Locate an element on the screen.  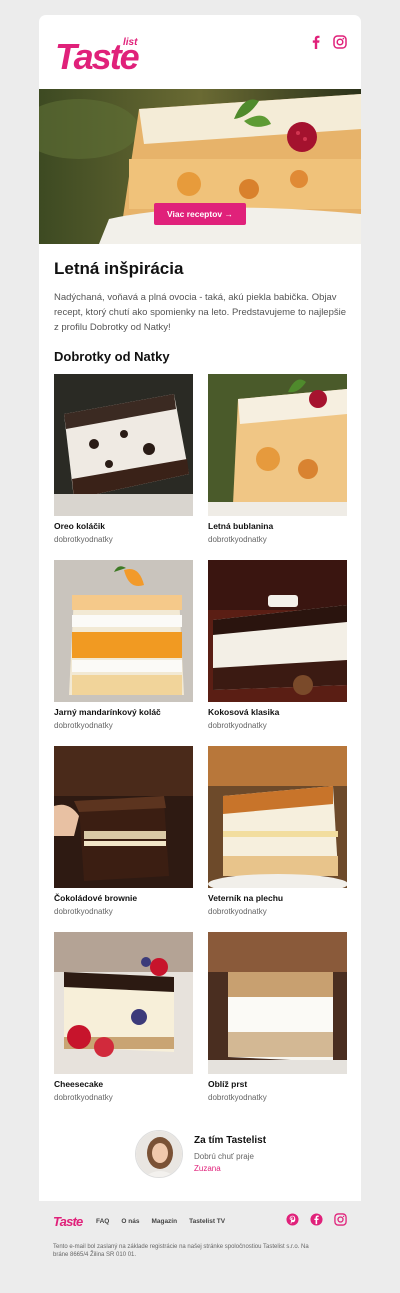
signature-name: Zuzana is located at coordinates (207, 1168).